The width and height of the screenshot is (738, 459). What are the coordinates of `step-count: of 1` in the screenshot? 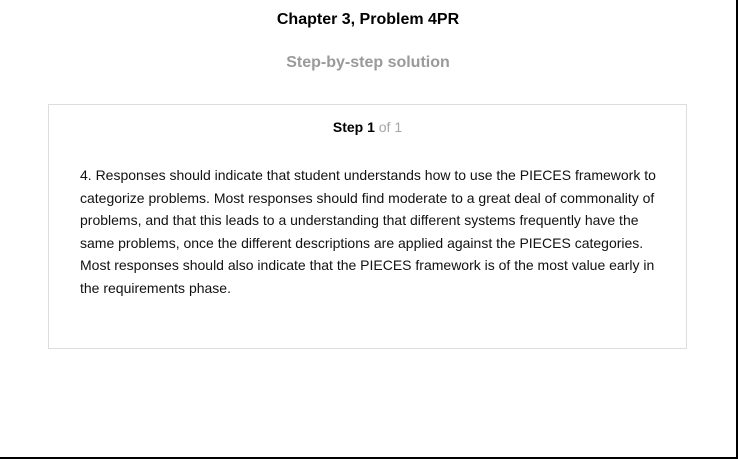 It's located at (390, 127).